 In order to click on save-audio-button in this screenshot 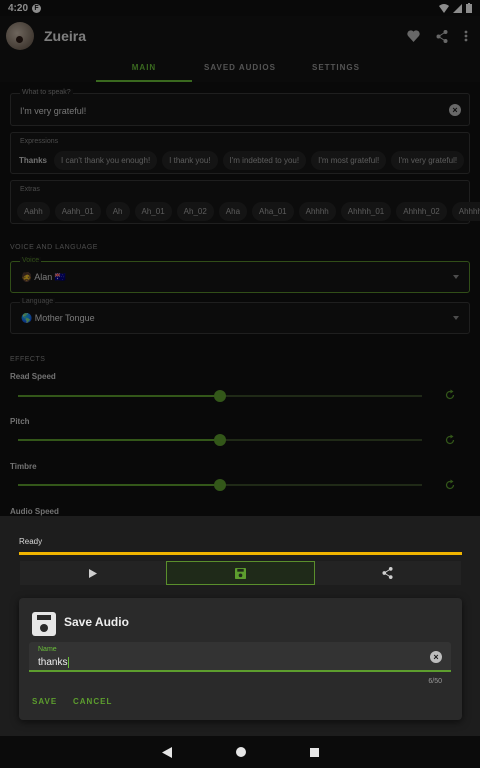, I will do `click(240, 573)`.